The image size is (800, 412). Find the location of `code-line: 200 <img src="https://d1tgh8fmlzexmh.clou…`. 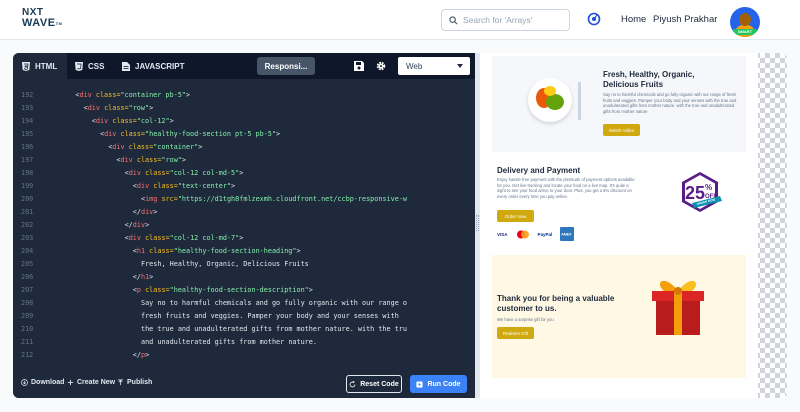

code-line: 200 <img src="https://d1tgh8fmlzexmh.clou… is located at coordinates (244, 199).